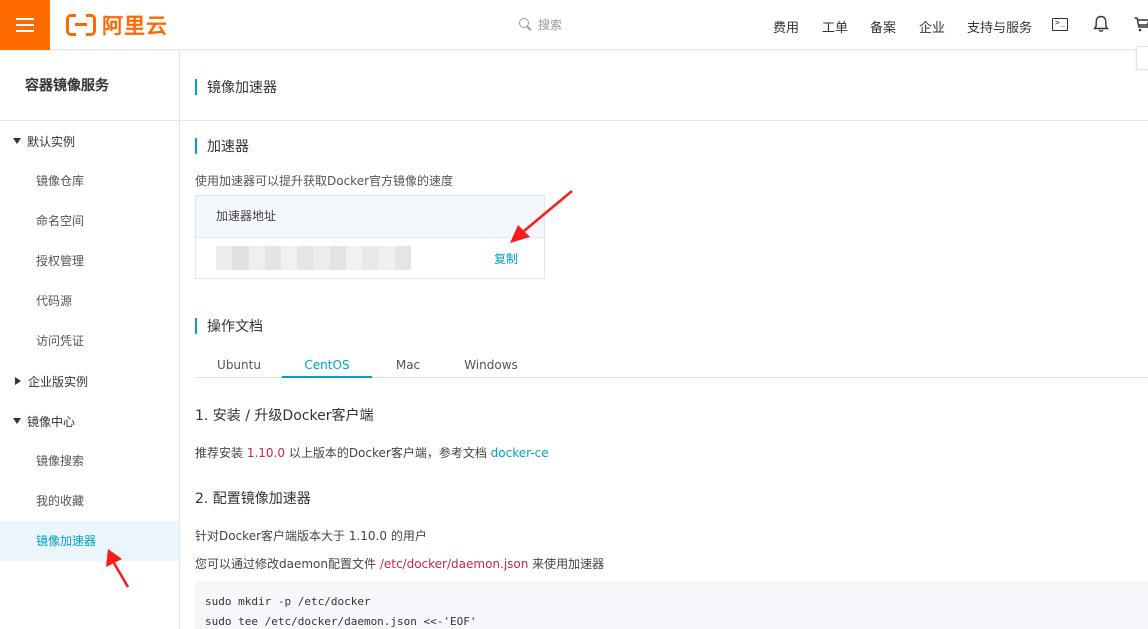 The image size is (1148, 629). What do you see at coordinates (999, 26) in the screenshot?
I see `nav-support: 支持与服务` at bounding box center [999, 26].